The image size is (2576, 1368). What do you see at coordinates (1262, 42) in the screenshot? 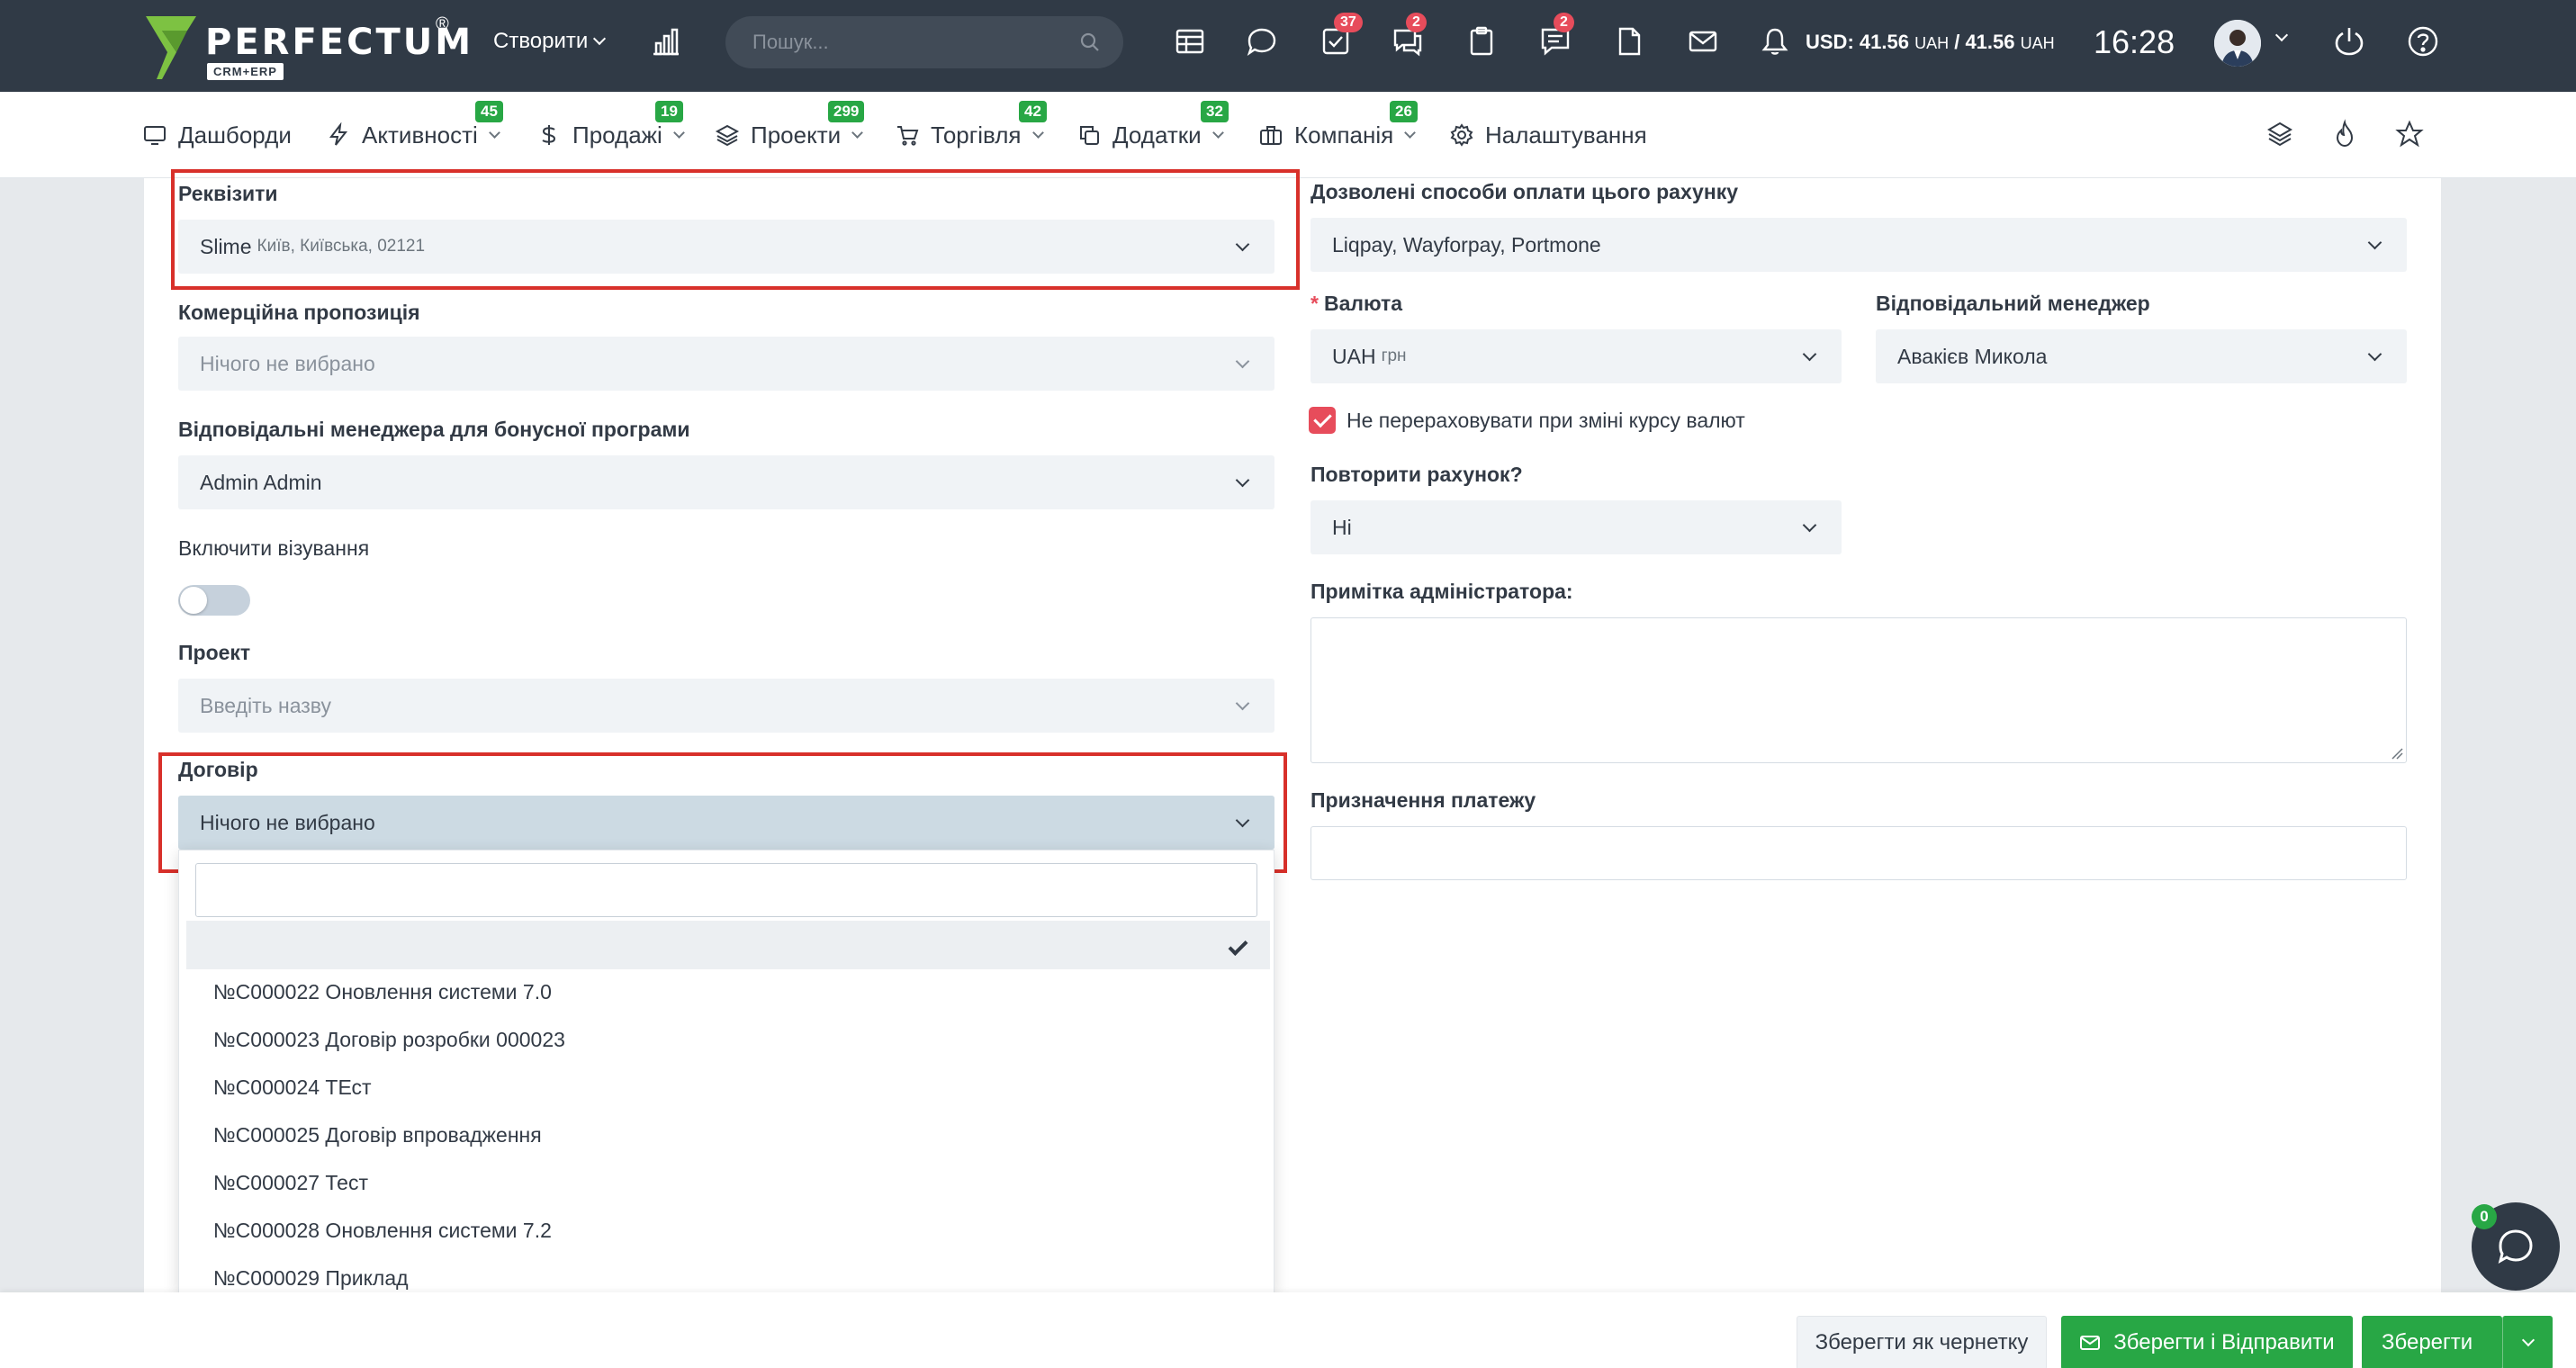
I see `chat-bubble-icon` at bounding box center [1262, 42].